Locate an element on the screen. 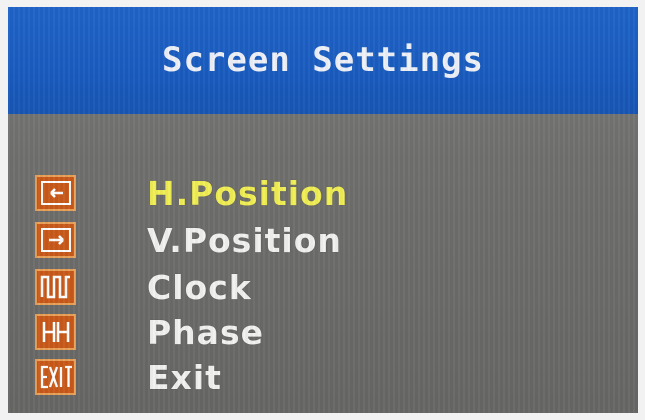 This screenshot has height=420, width=645. h-position-icon is located at coordinates (55, 193).